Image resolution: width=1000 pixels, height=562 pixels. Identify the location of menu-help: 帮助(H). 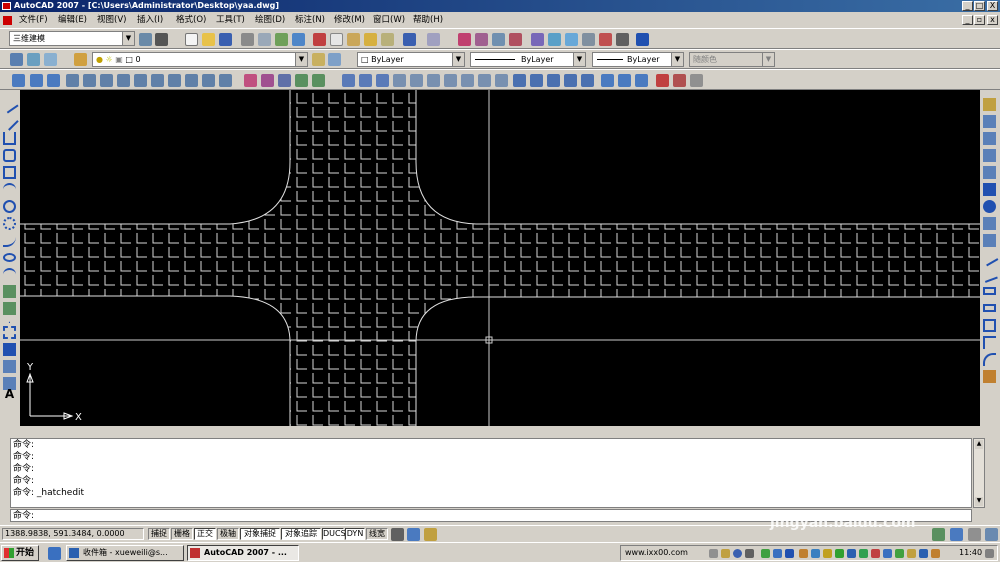
(428, 20).